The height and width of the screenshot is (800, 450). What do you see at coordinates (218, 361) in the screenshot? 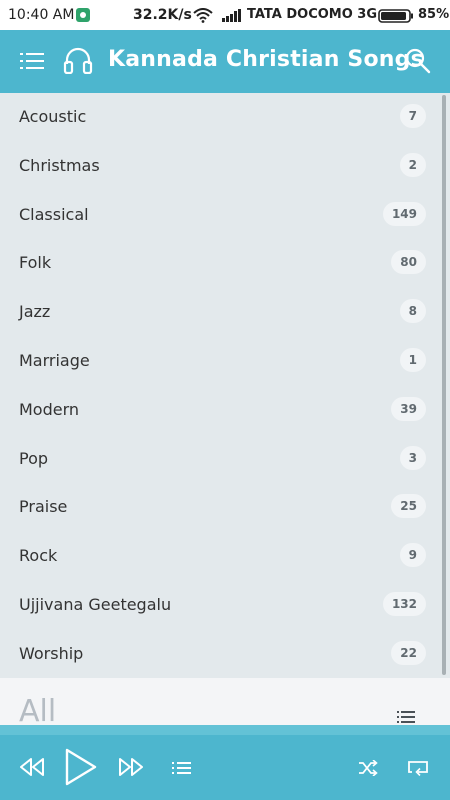
I see `genre-row-marriage: Marriage 1` at bounding box center [218, 361].